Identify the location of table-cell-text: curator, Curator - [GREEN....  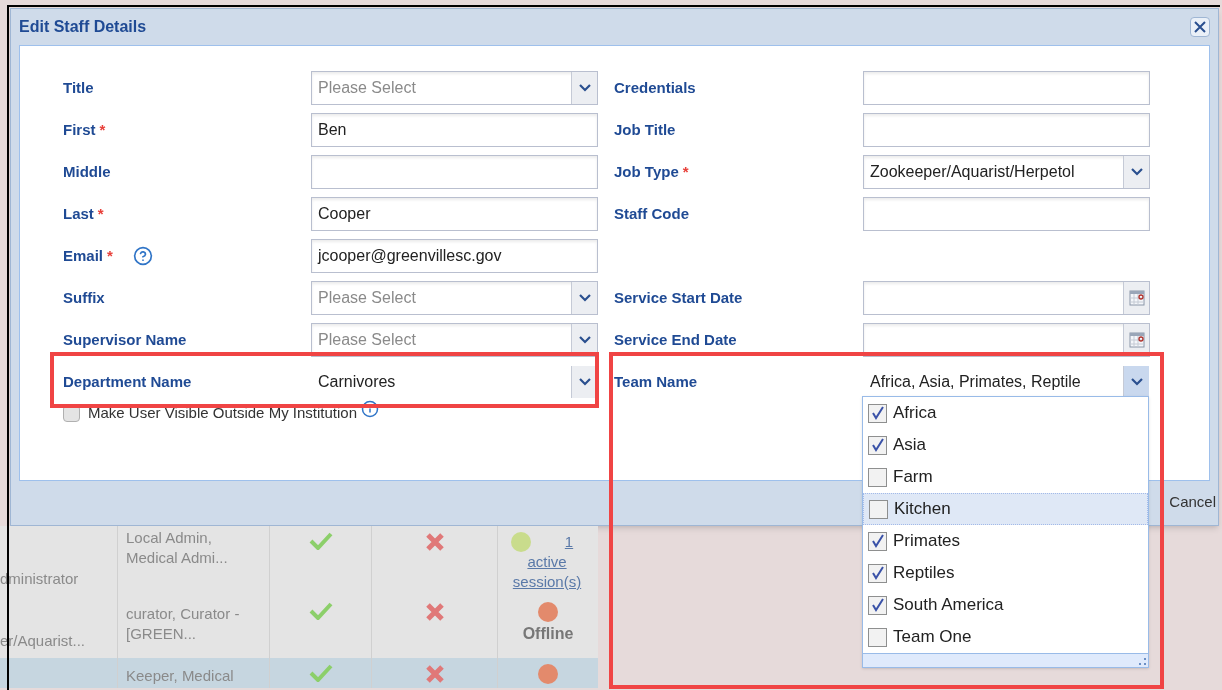
(183, 624).